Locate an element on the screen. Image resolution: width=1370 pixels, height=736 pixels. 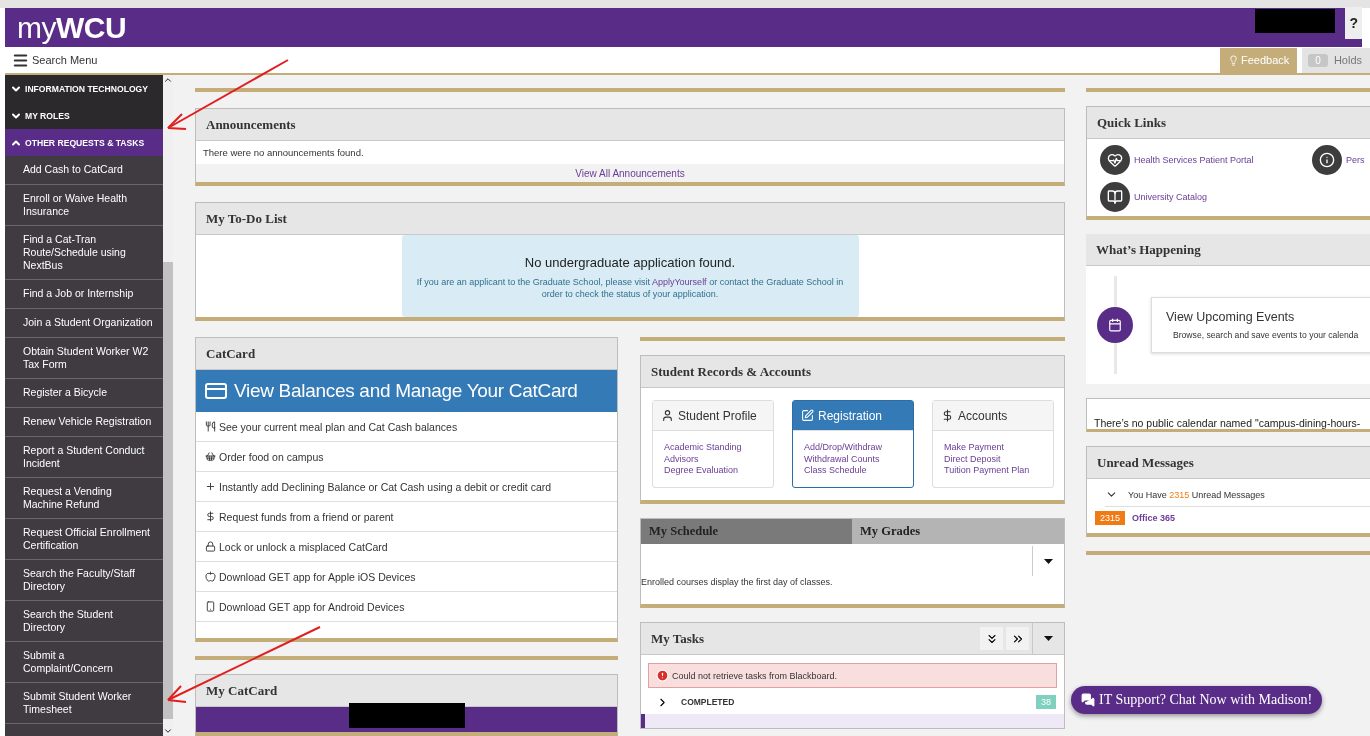
basket-icon is located at coordinates (210, 456).